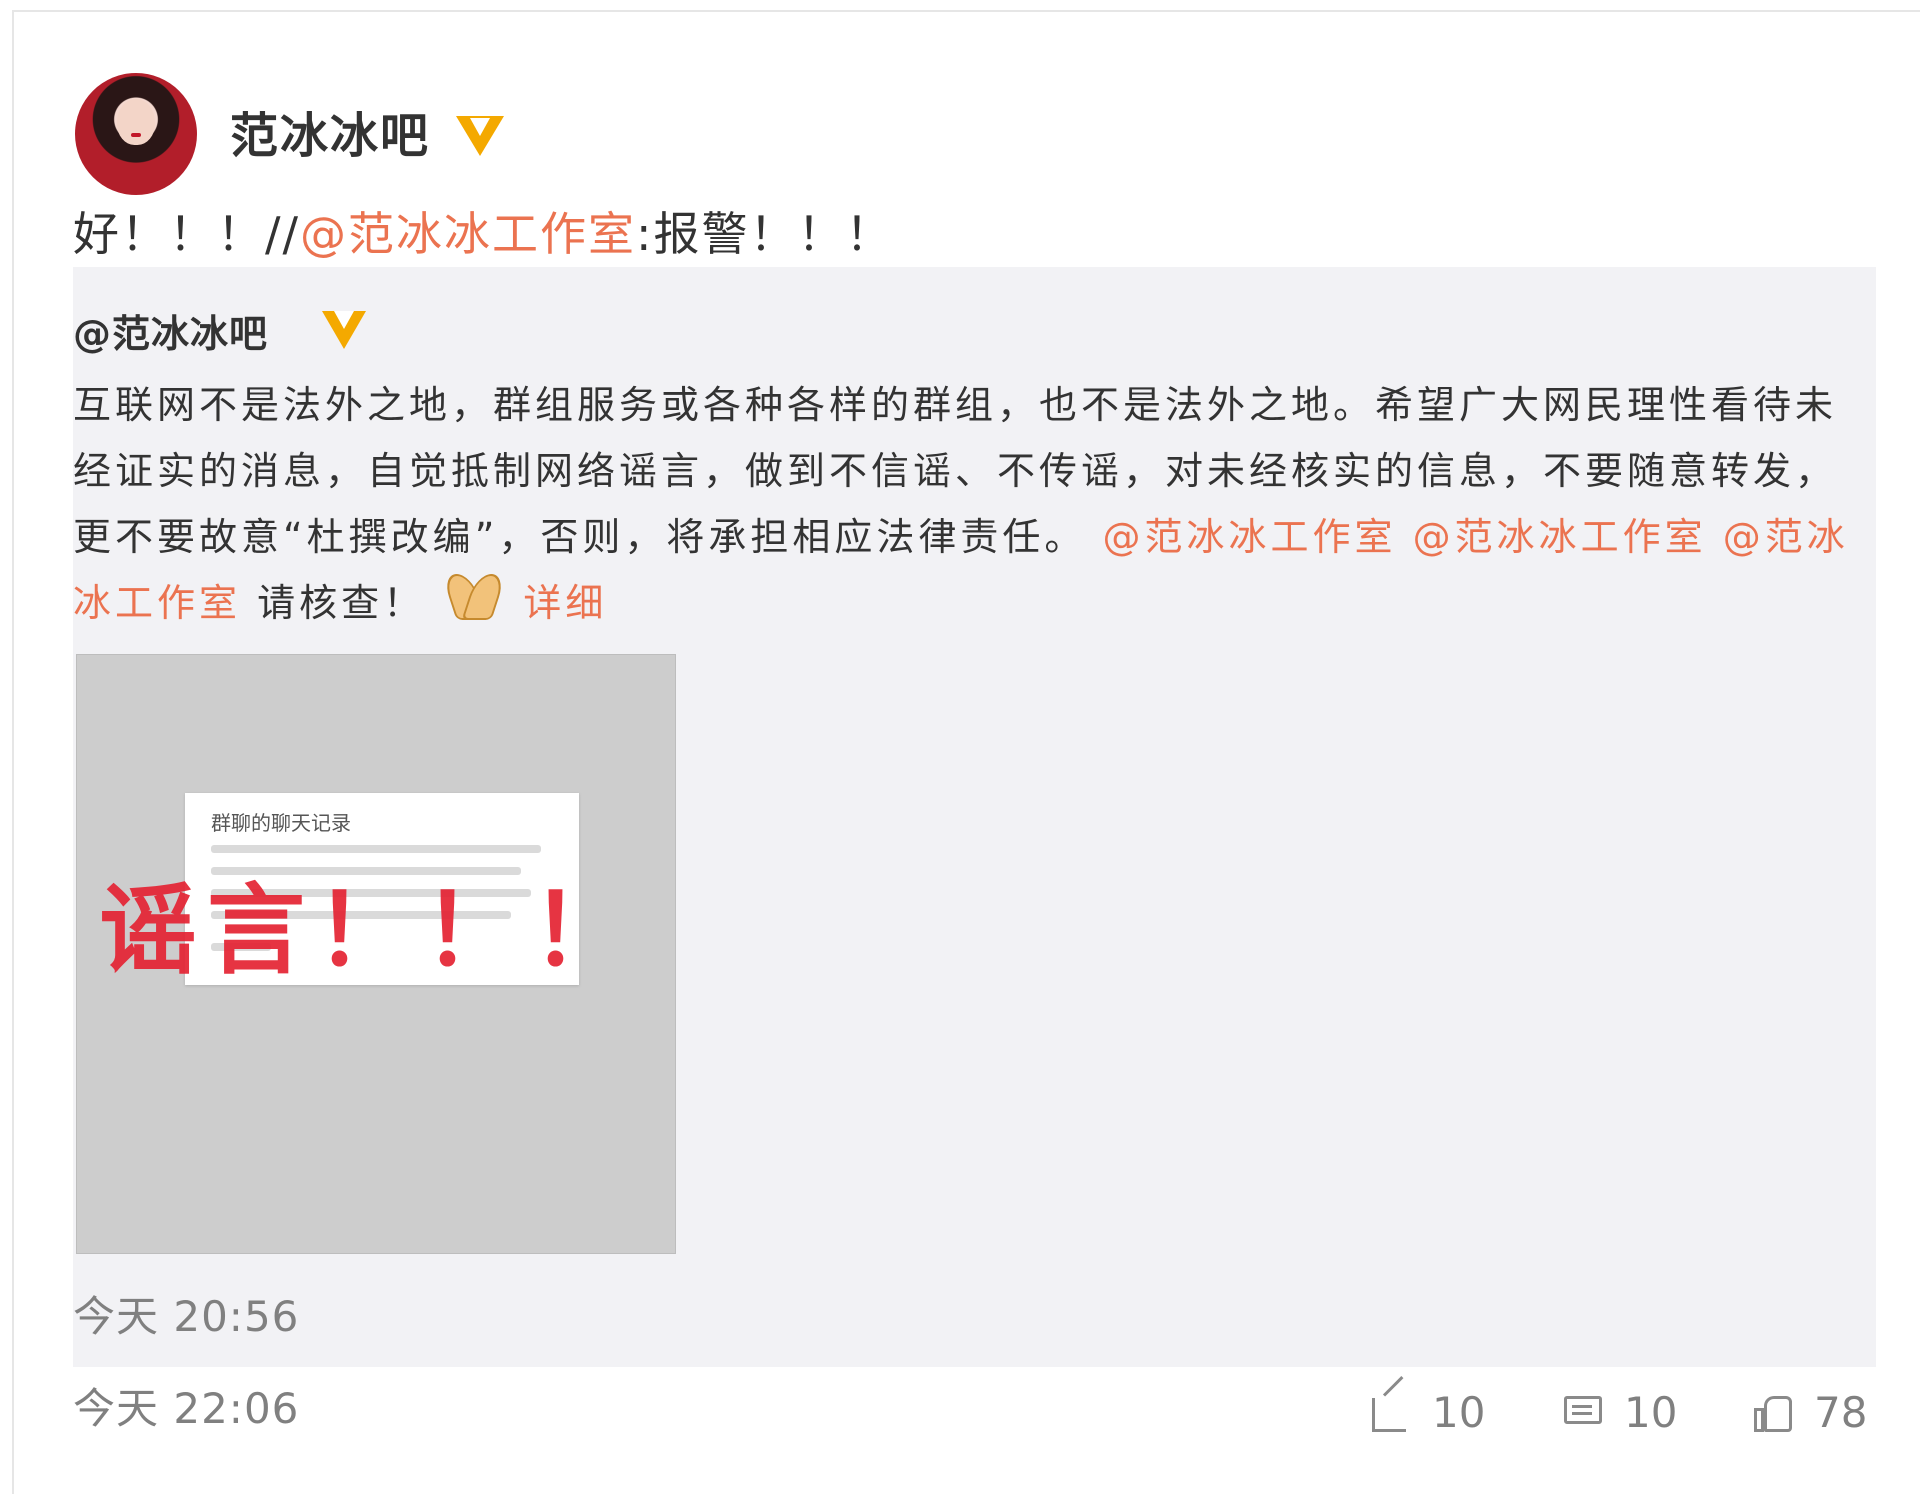  I want to click on repost-count: 10, so click(1459, 1412).